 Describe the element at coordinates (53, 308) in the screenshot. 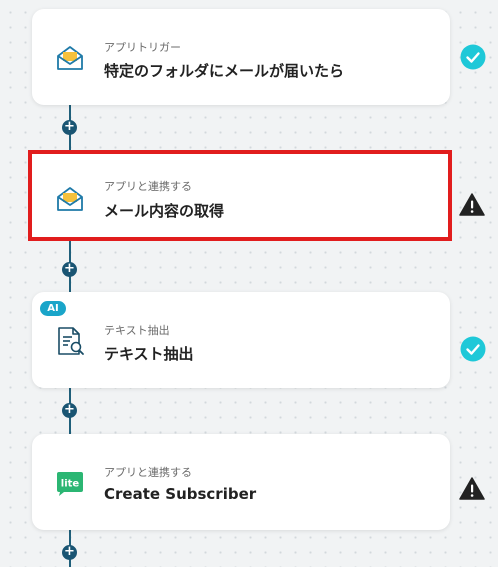

I see `ai-badge: AI` at that location.